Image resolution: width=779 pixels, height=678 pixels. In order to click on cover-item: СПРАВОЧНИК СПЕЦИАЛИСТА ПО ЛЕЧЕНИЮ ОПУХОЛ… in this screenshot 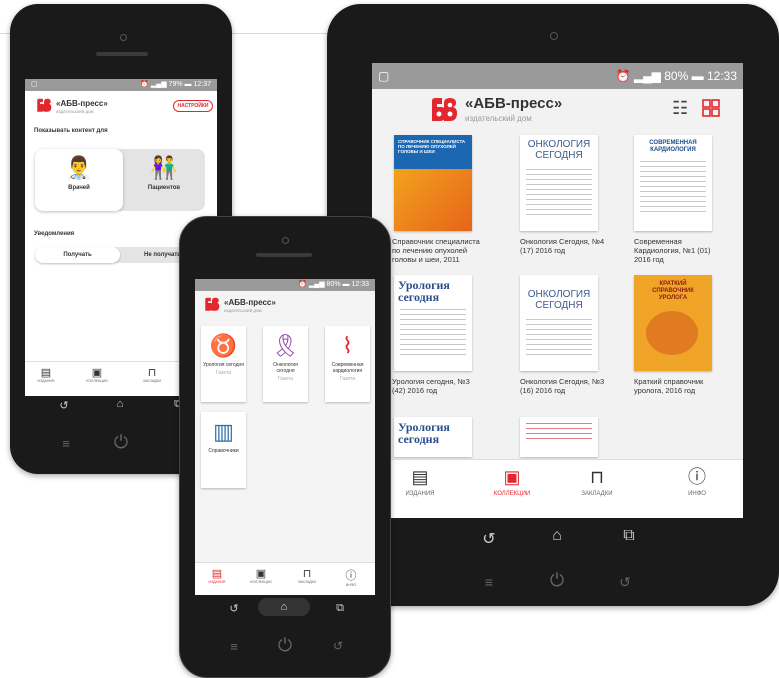, I will do `click(433, 183)`.